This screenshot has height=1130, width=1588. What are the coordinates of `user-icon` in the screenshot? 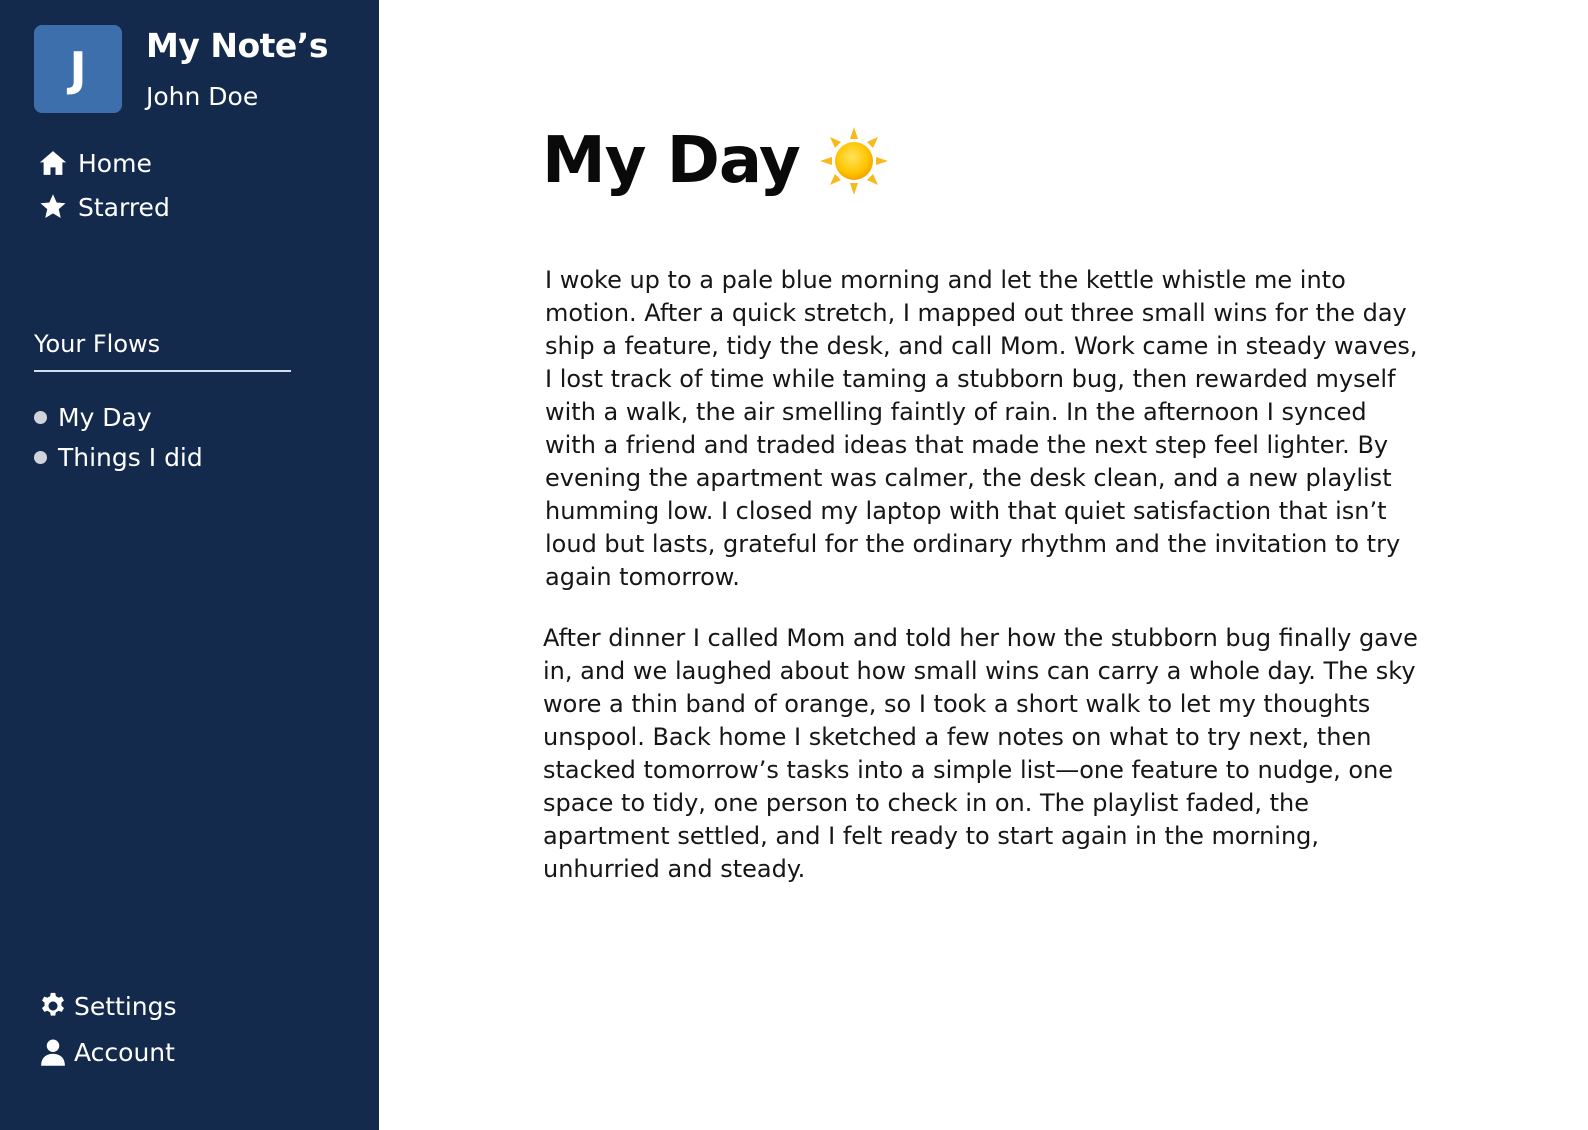 It's located at (53, 1052).